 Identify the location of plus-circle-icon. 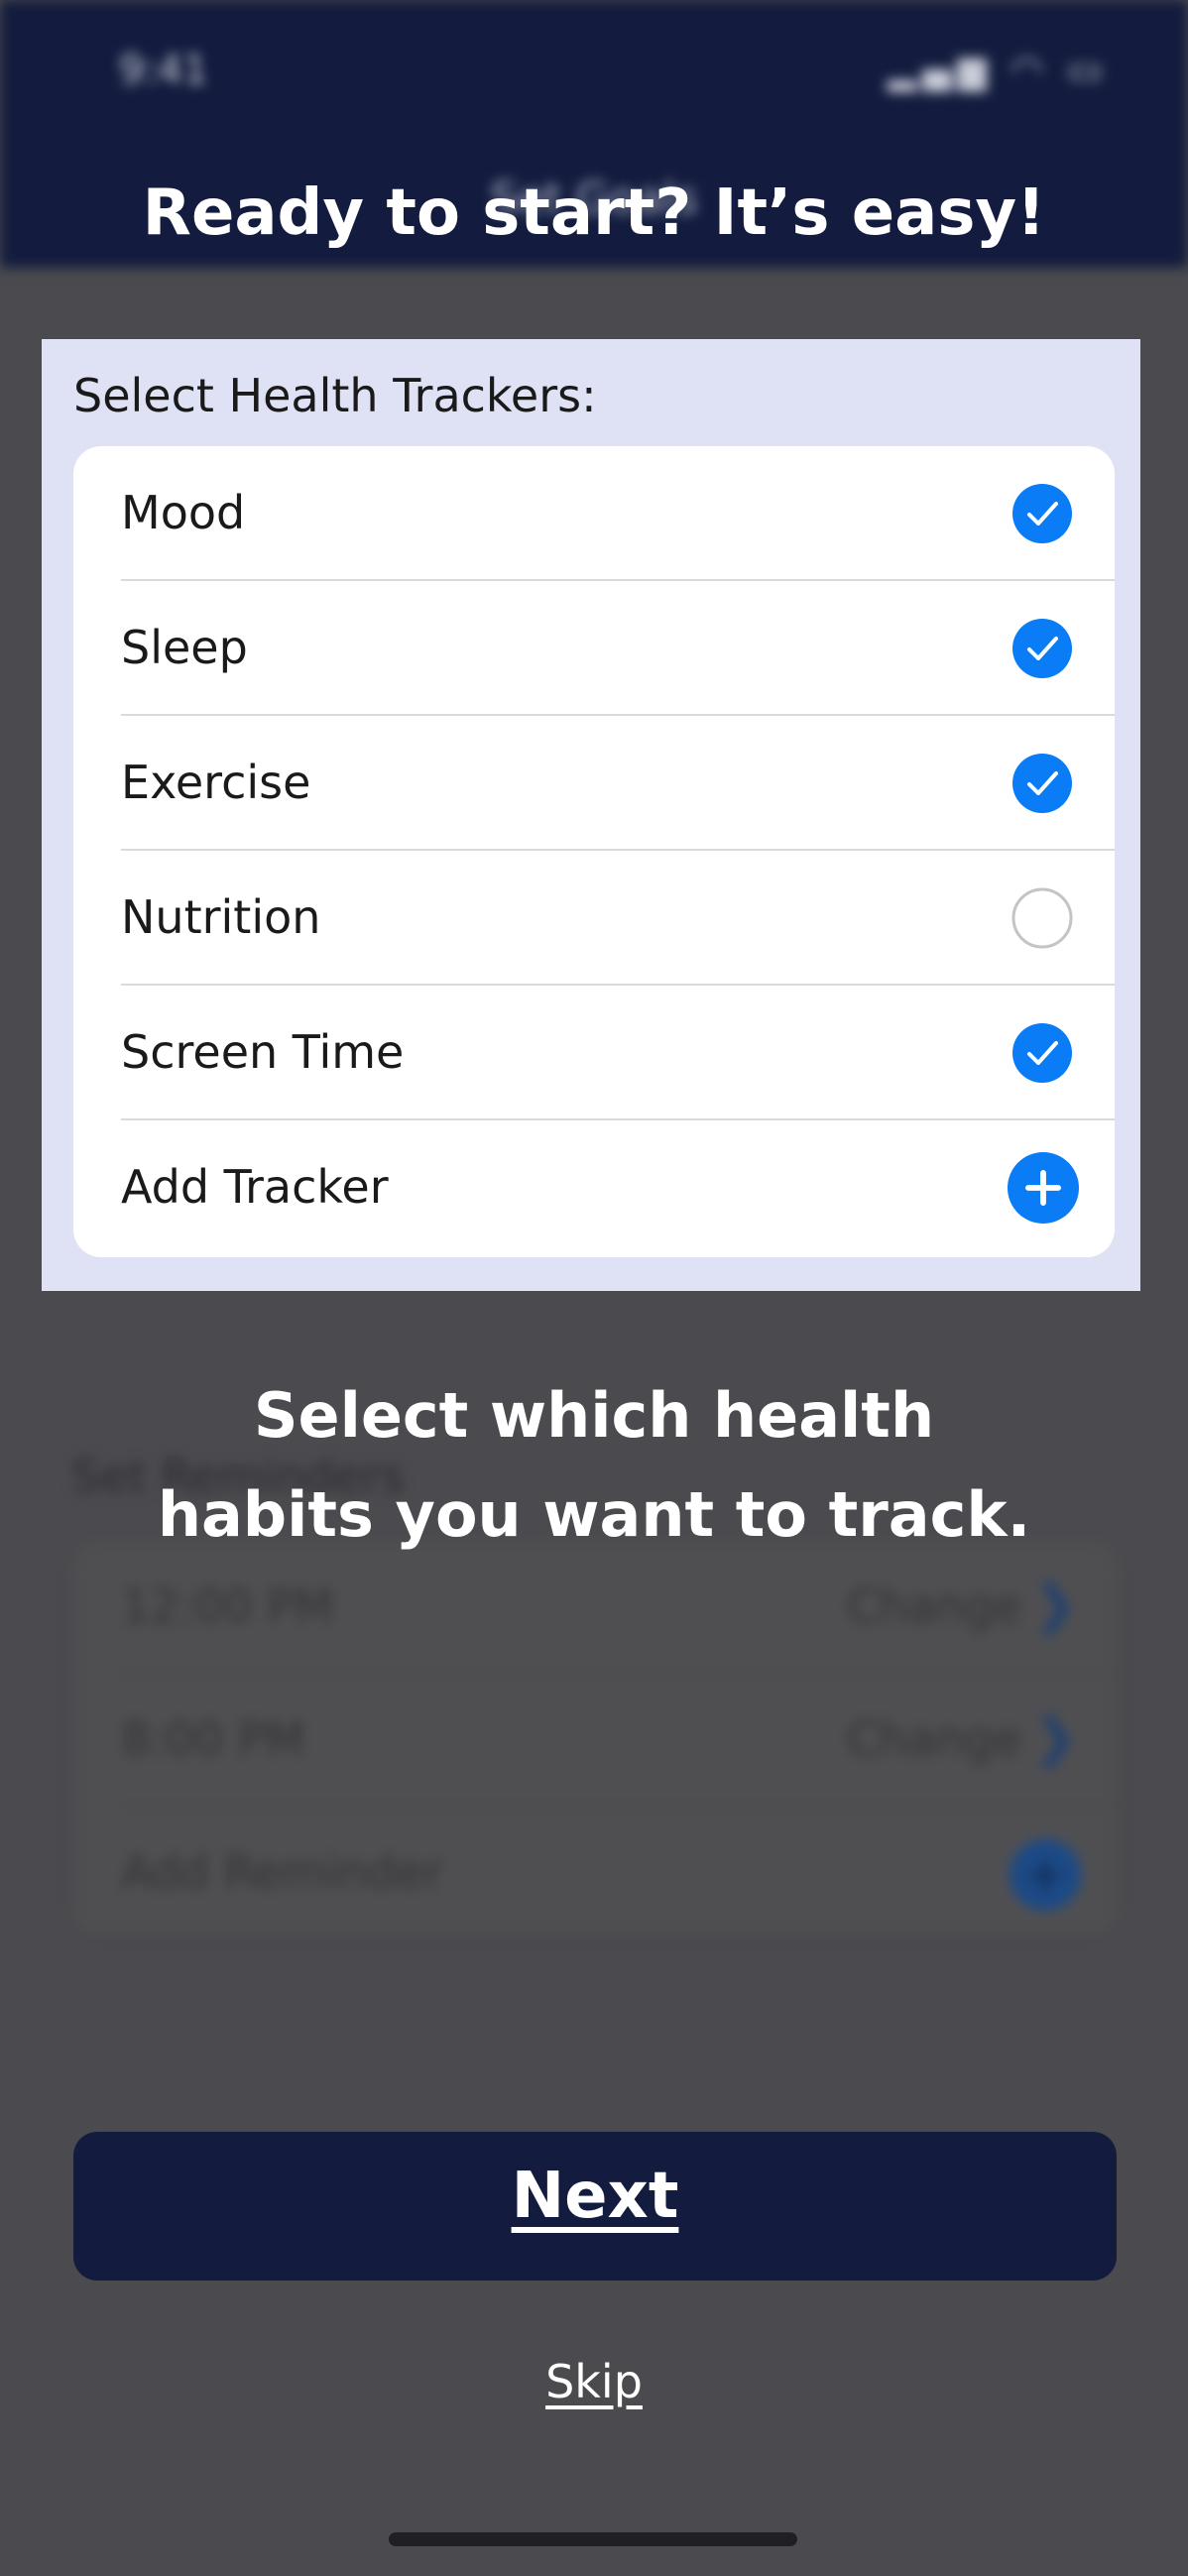
(1043, 1188).